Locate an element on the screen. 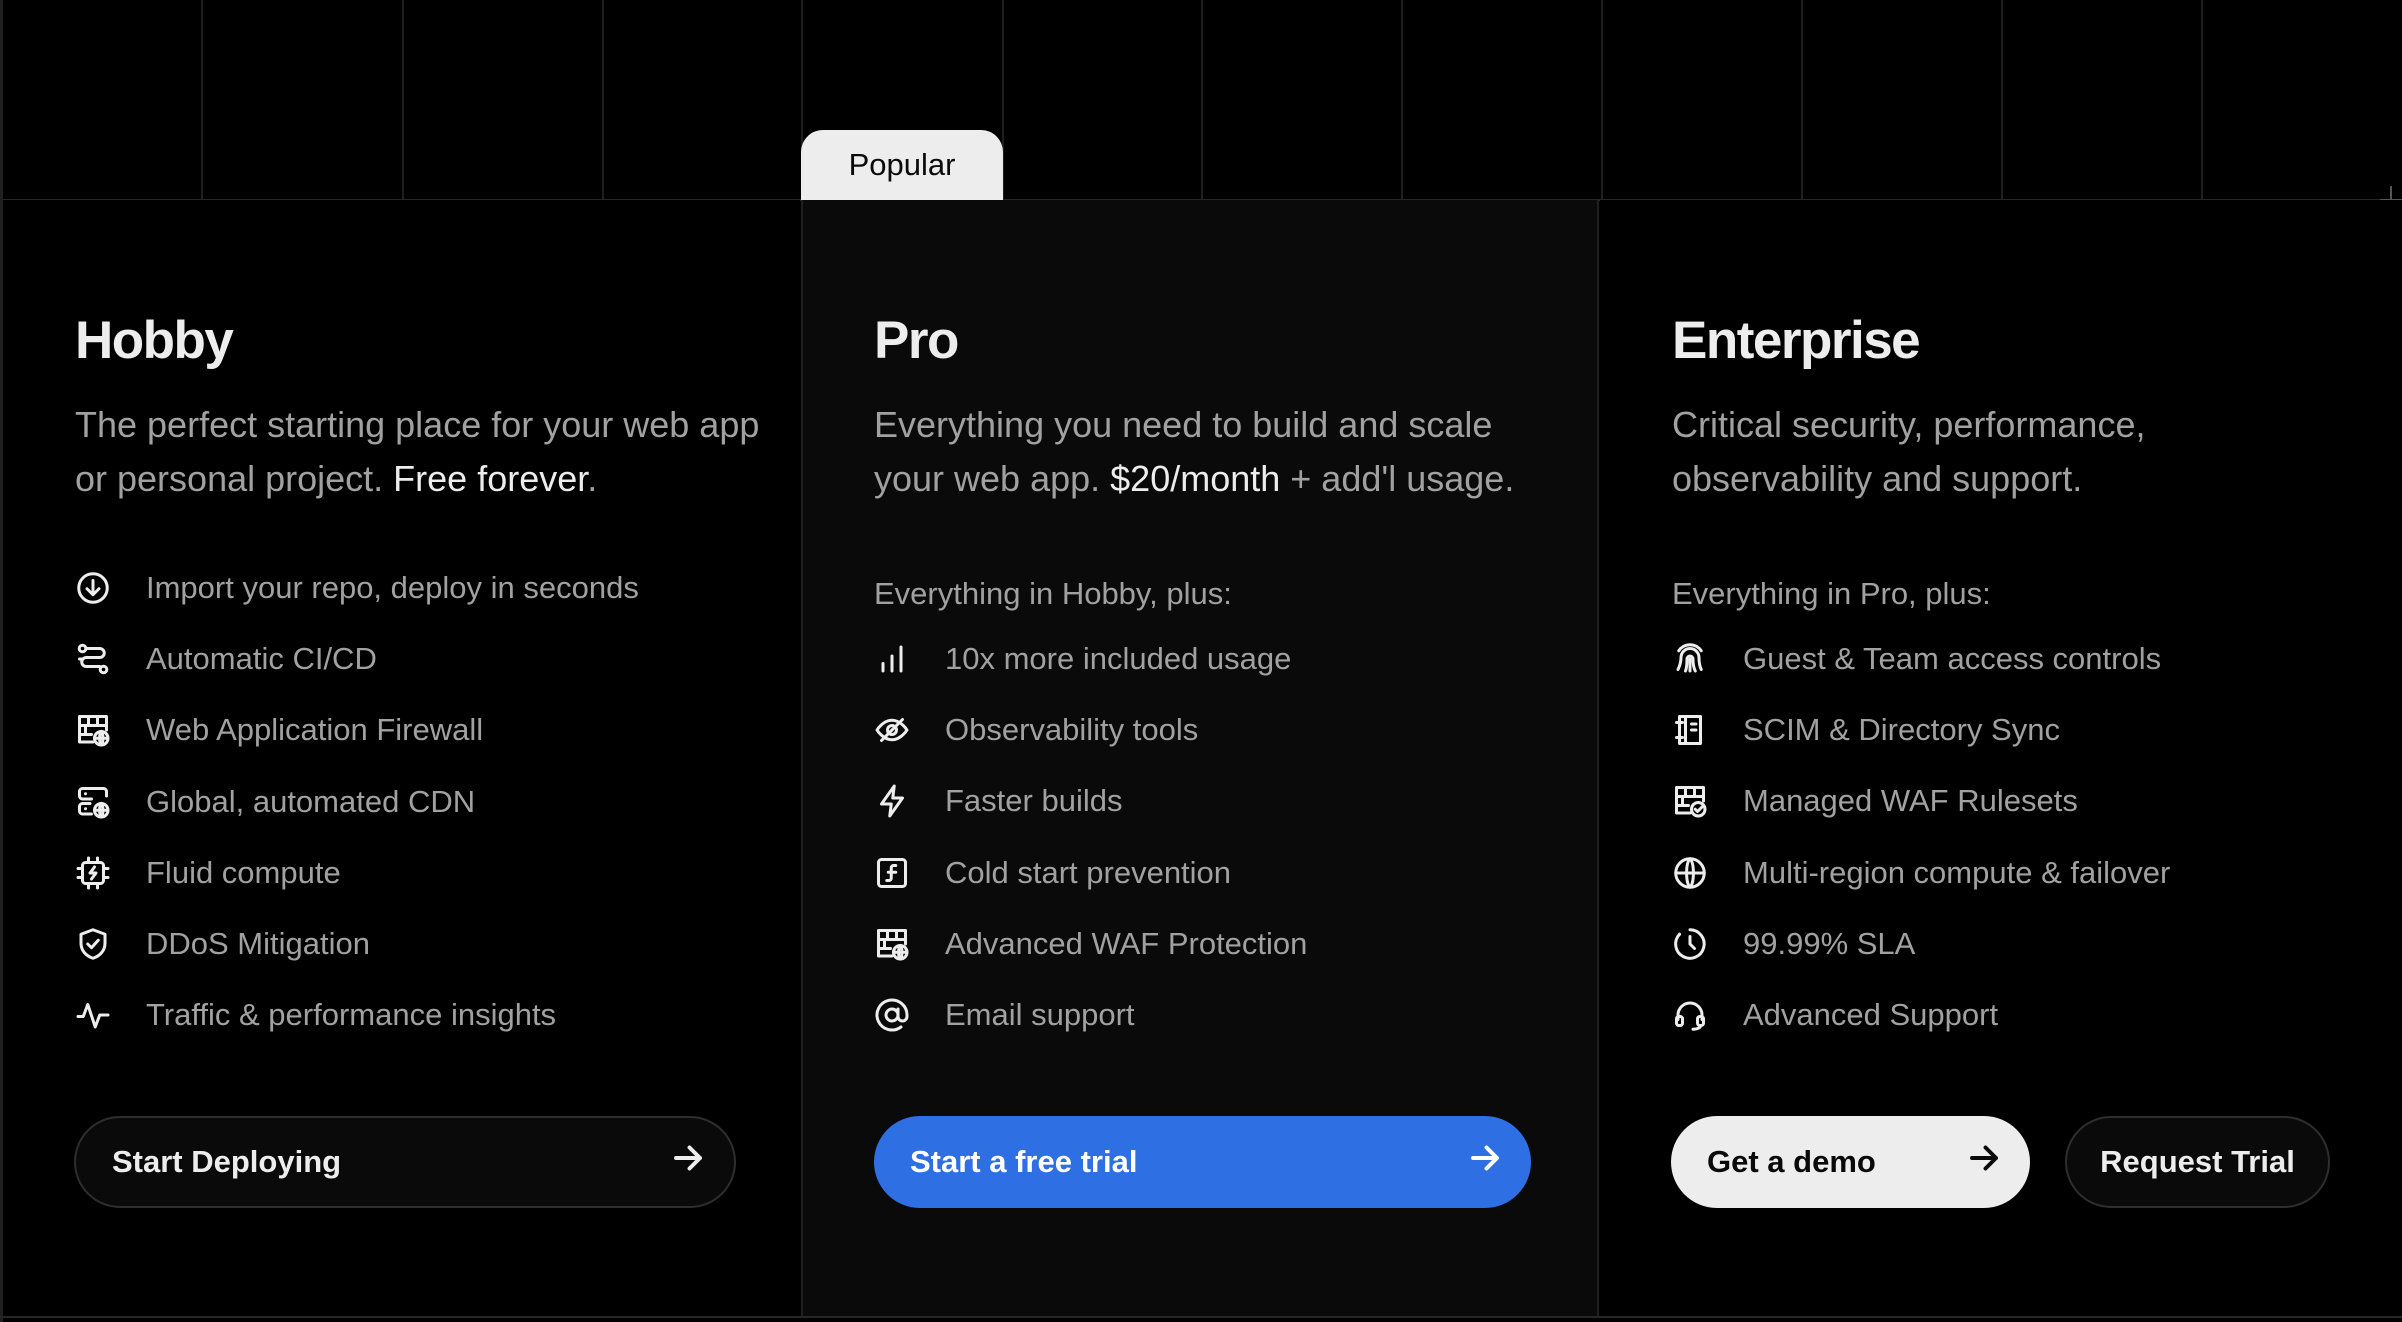 The width and height of the screenshot is (2402, 1322). list-item: Fluid compute is located at coordinates (357, 872).